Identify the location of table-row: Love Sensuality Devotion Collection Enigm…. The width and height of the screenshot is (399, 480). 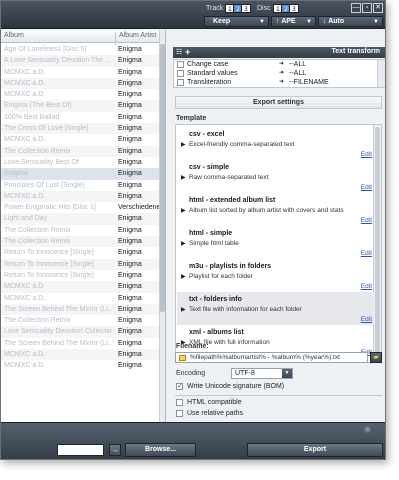
(80, 332).